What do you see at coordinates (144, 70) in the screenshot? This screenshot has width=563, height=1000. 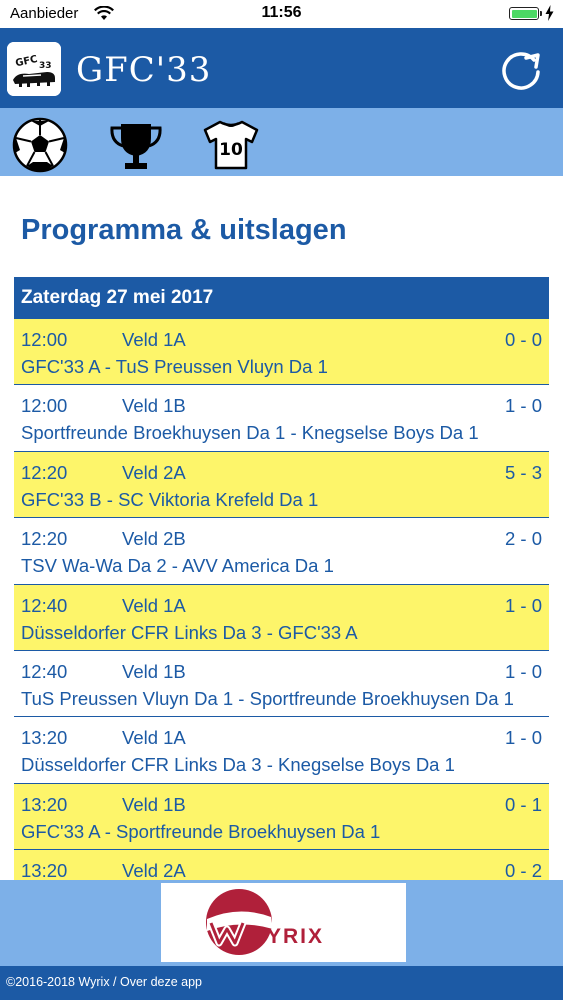 I see `app-title: GFC'33` at bounding box center [144, 70].